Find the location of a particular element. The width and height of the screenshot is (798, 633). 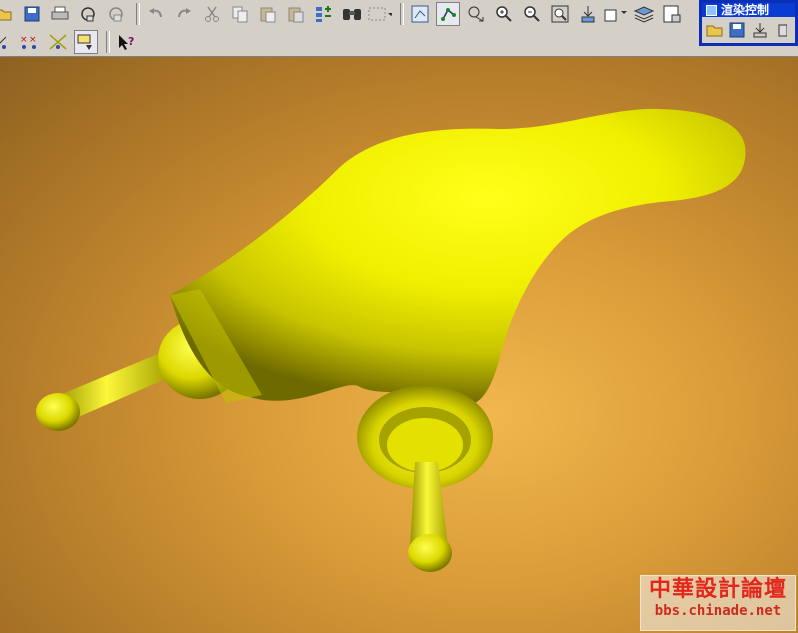

layers-icon is located at coordinates (644, 14).